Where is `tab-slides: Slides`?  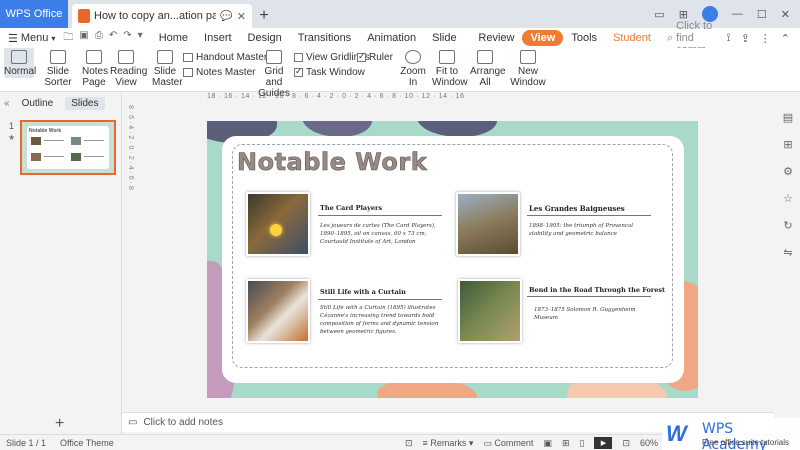 tab-slides: Slides is located at coordinates (85, 103).